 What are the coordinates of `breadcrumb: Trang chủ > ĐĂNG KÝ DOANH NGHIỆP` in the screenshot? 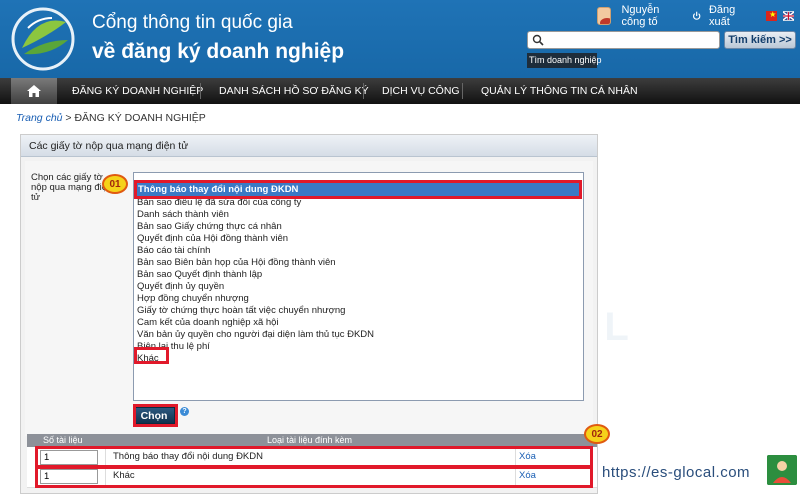 It's located at (111, 118).